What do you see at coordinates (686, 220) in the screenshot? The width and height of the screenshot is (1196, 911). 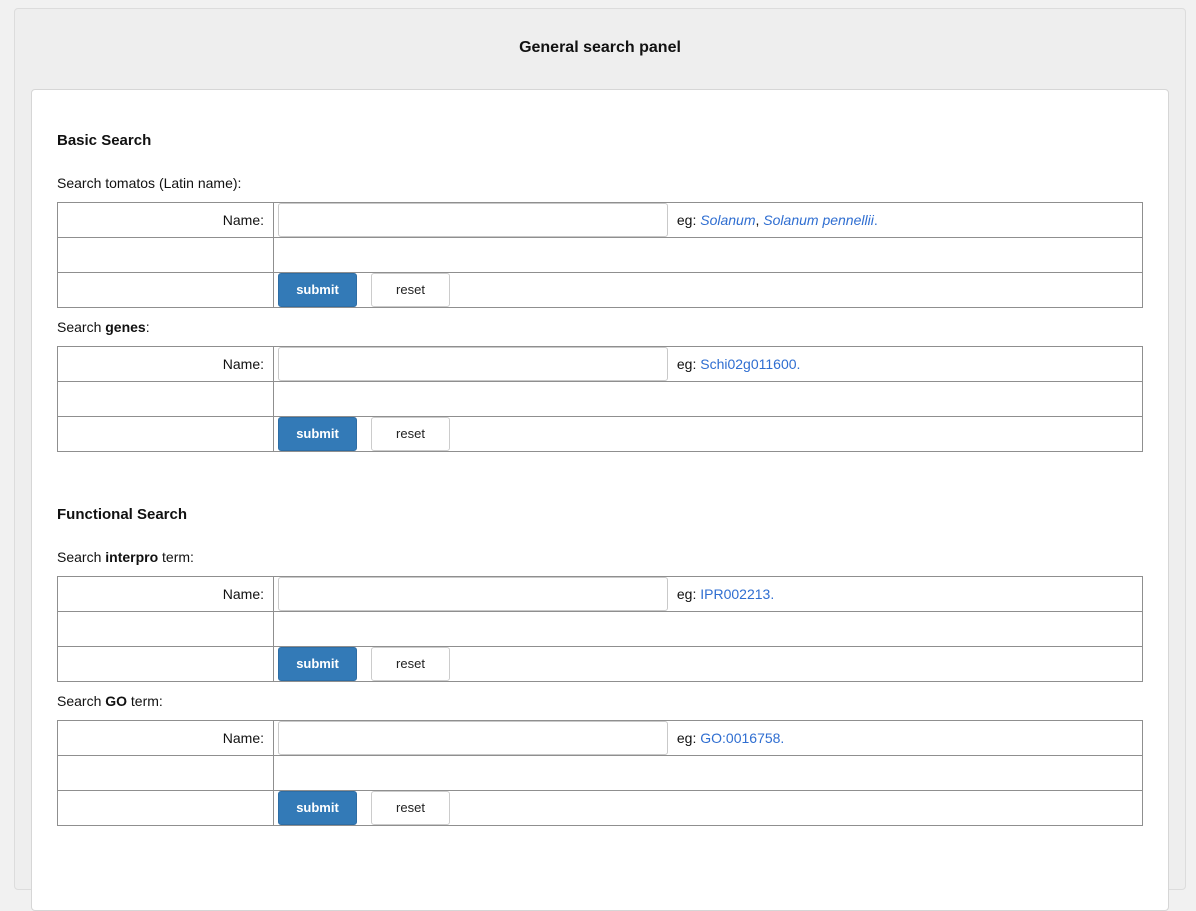 I see `eg-prefix: eg:` at bounding box center [686, 220].